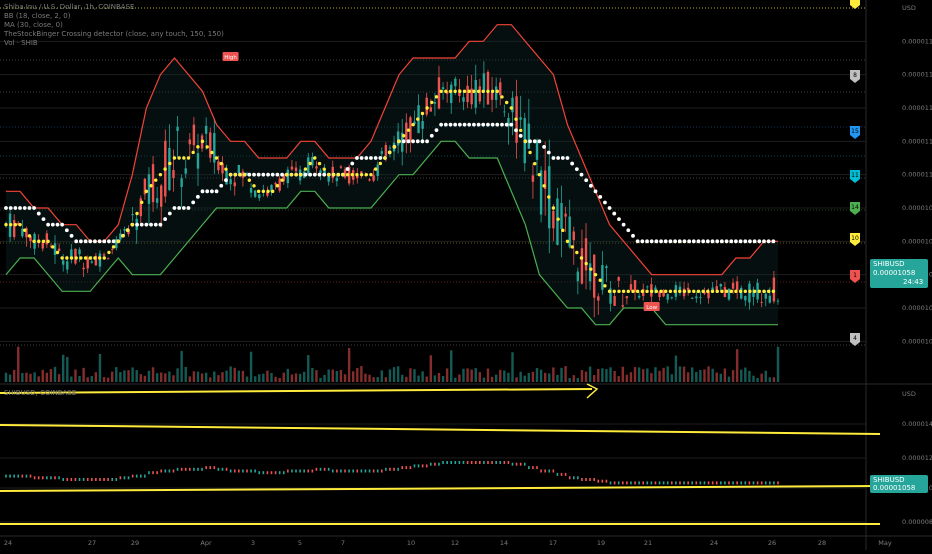 The width and height of the screenshot is (932, 554). I want to click on legend-vol: Vol · SHIB, so click(114, 43).